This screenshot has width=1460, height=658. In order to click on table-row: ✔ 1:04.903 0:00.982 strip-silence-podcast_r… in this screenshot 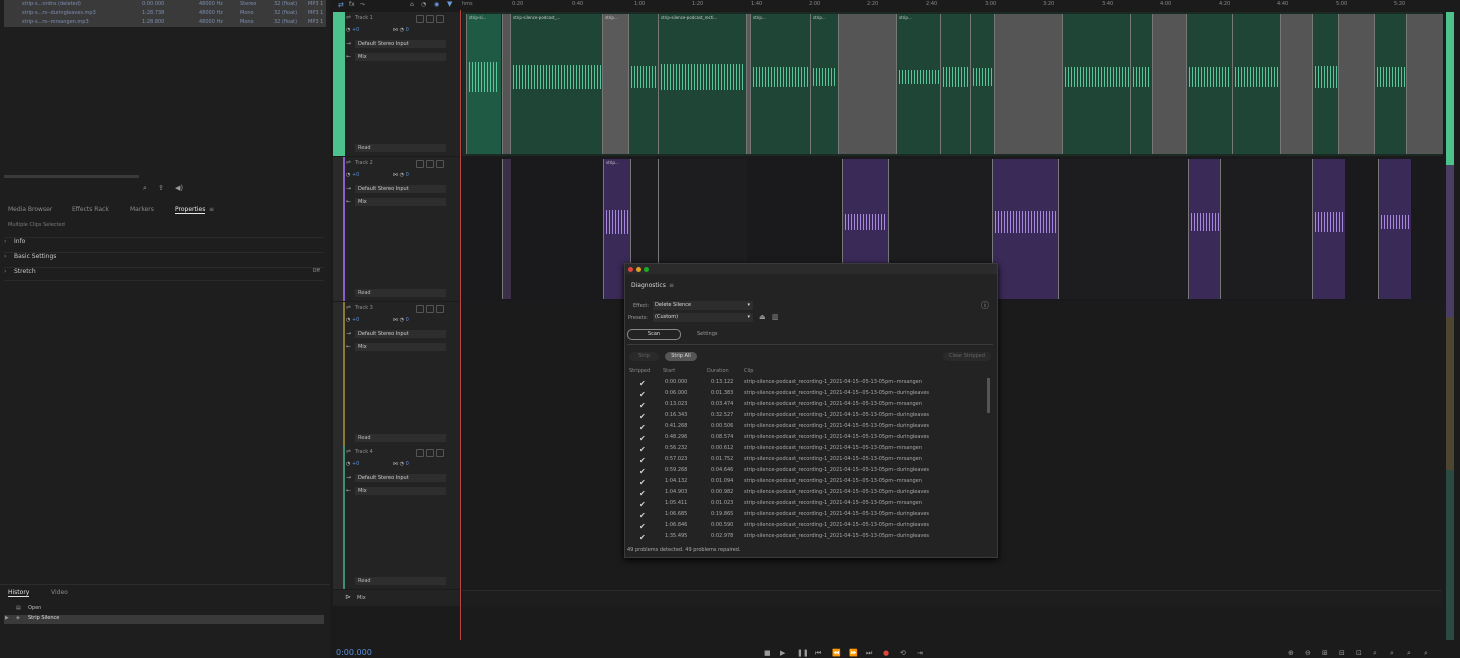, I will do `click(811, 492)`.